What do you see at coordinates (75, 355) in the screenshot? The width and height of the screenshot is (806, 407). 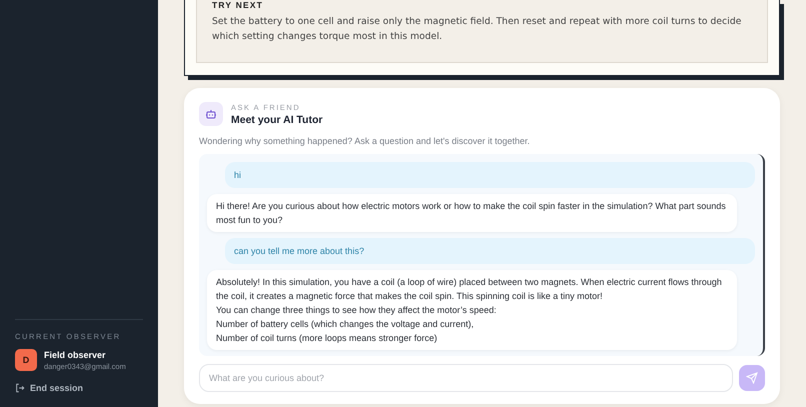 I see `observer-name: Field observer` at bounding box center [75, 355].